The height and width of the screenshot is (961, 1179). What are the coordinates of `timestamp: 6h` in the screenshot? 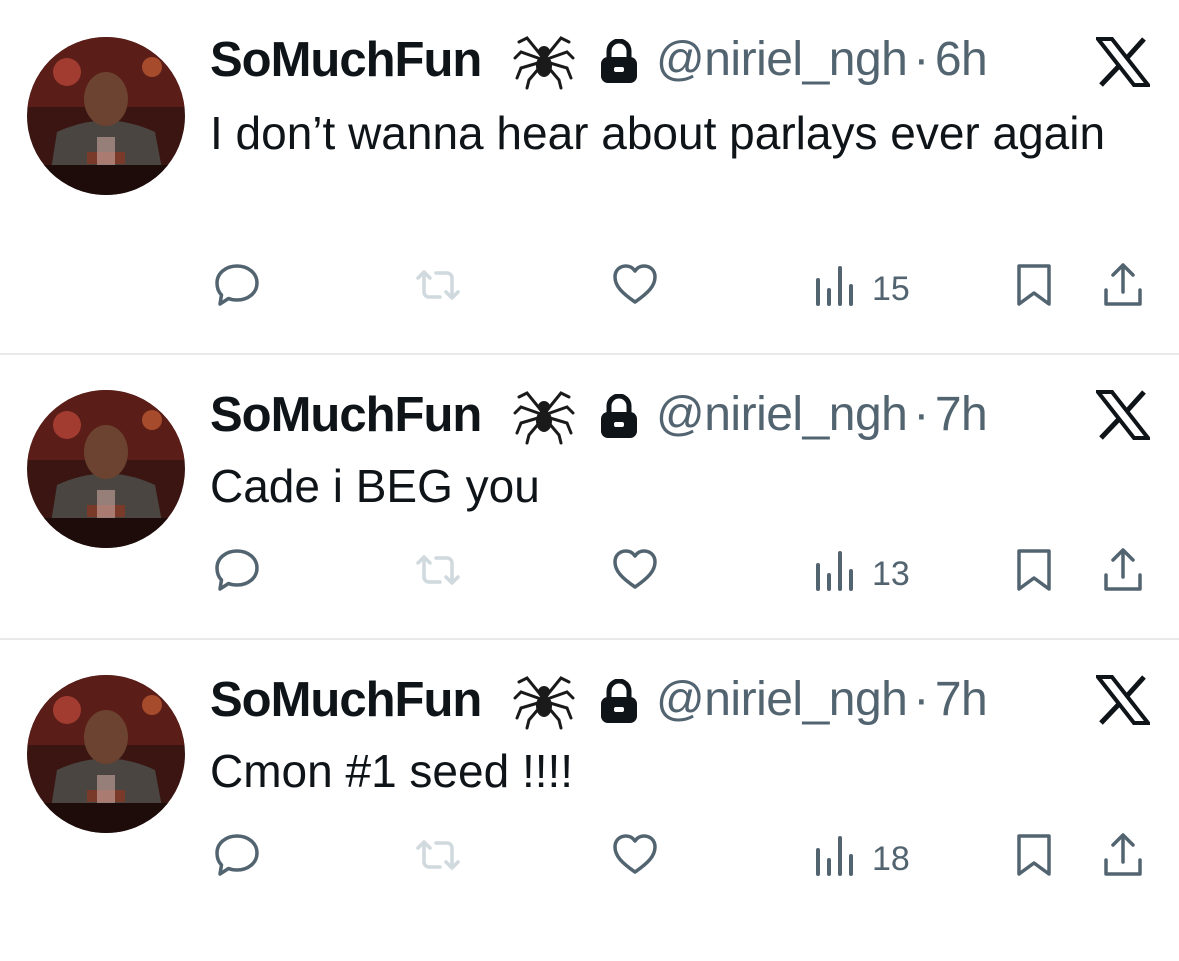 It's located at (961, 59).